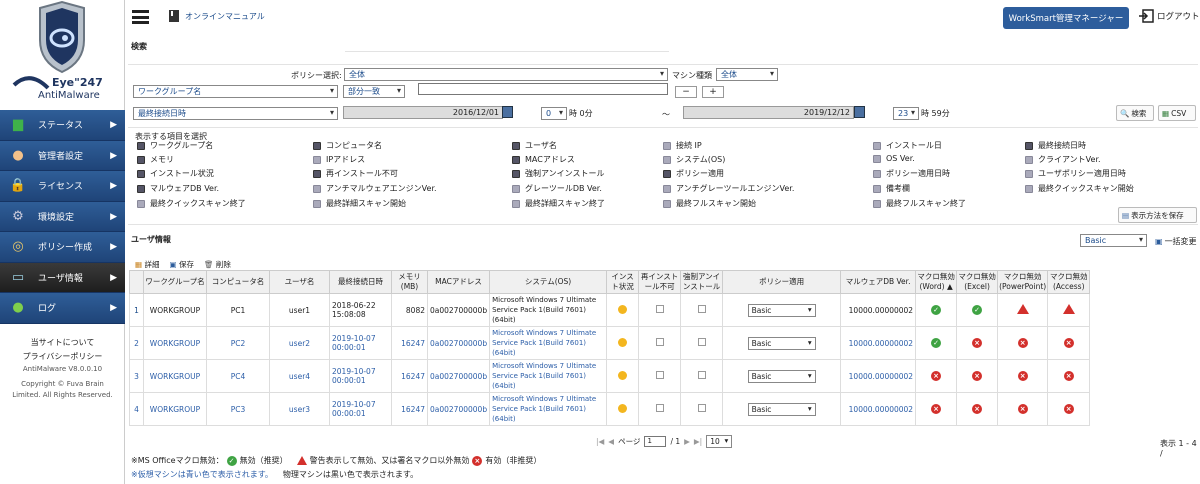 The width and height of the screenshot is (1200, 484). I want to click on column-checkbox: インストール状況, so click(175, 173).